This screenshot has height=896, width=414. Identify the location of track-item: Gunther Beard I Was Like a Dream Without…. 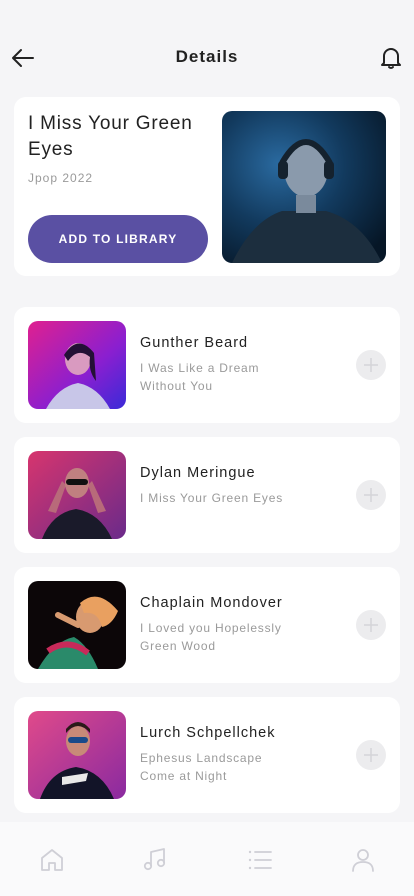
(207, 365).